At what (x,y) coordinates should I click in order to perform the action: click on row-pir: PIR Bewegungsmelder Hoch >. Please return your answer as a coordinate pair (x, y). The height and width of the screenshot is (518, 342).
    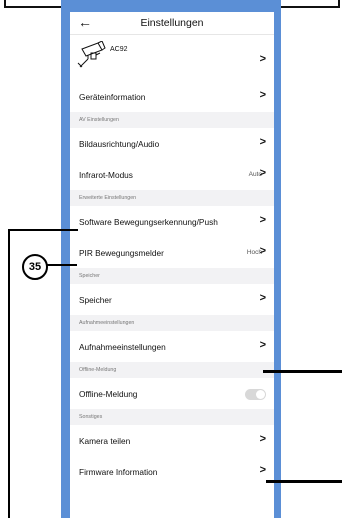
    Looking at the image, I should click on (172, 252).